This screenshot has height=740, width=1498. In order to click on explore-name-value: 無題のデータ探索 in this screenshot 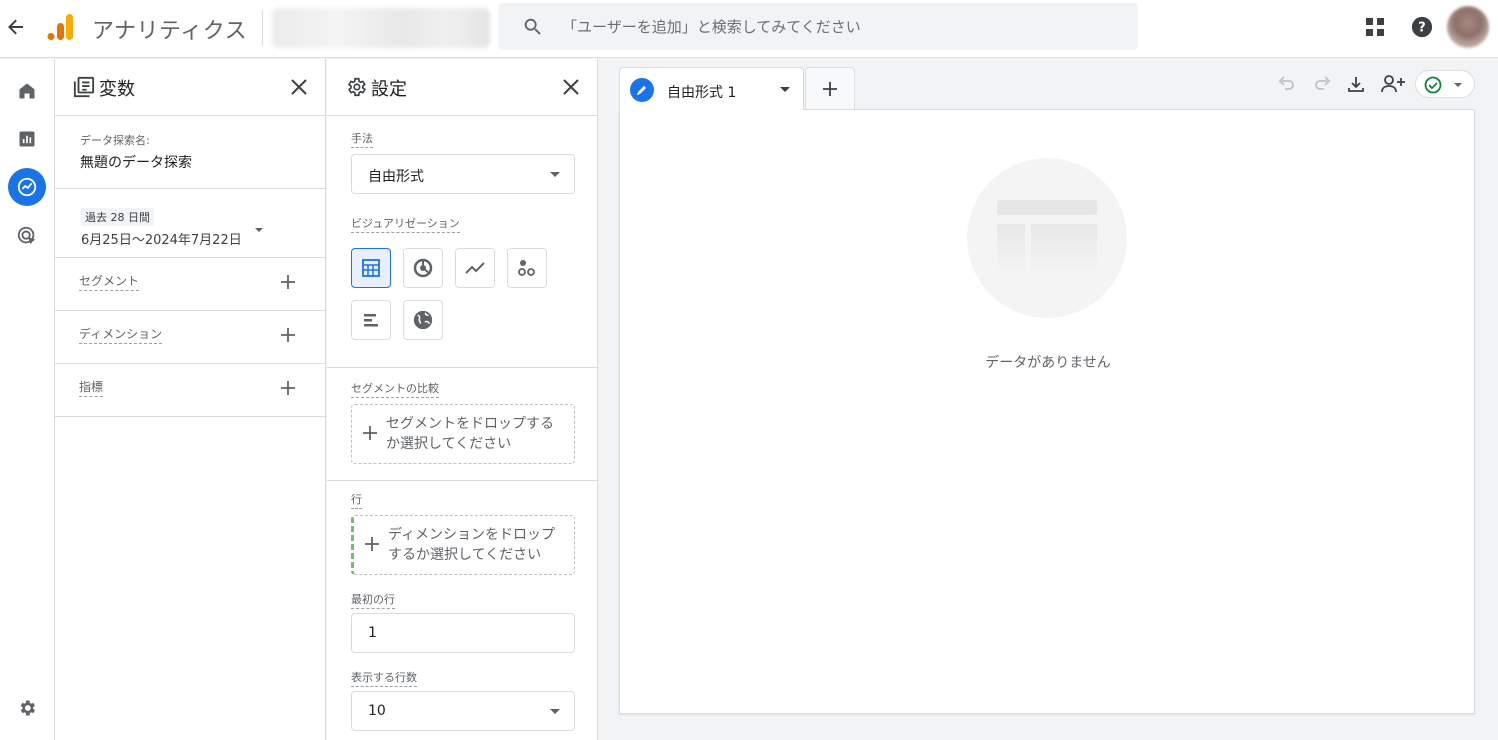, I will do `click(202, 162)`.